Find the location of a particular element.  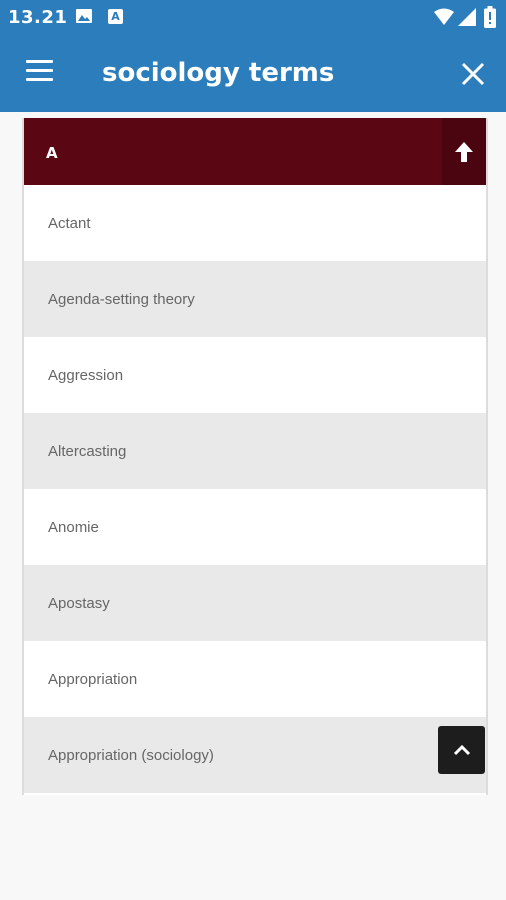

term-row-appropriation-sociology: Appropriation (sociology) is located at coordinates (255, 755).